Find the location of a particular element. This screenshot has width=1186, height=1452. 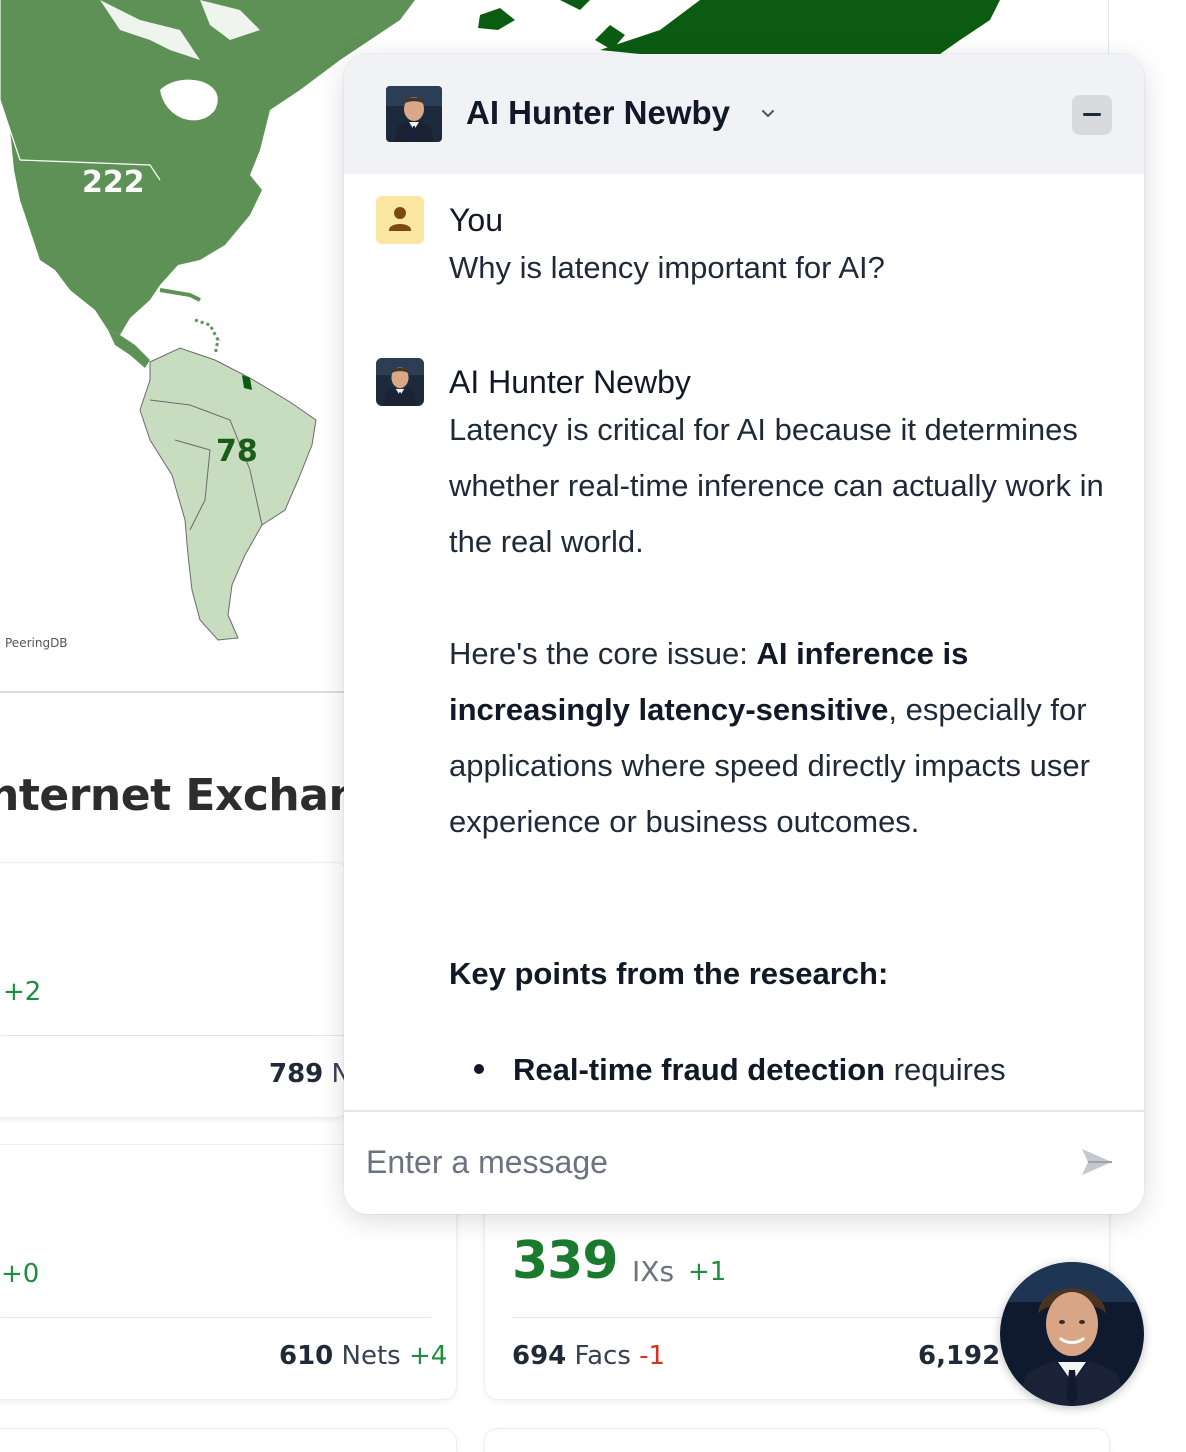

message-text: Why is latency important for AI? is located at coordinates (667, 267).